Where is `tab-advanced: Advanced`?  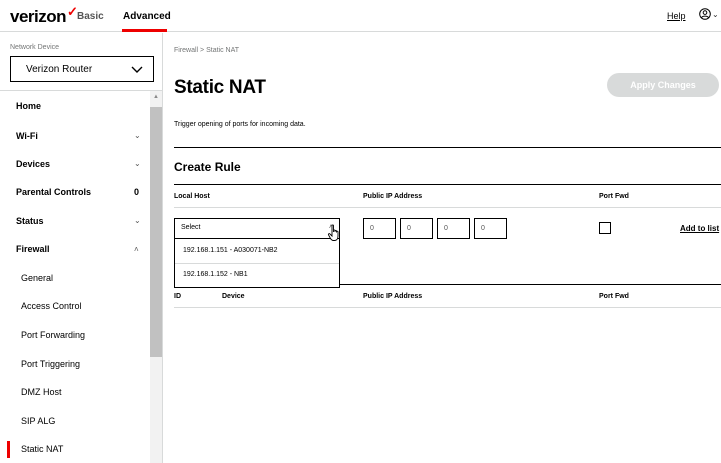
tab-advanced: Advanced is located at coordinates (147, 16).